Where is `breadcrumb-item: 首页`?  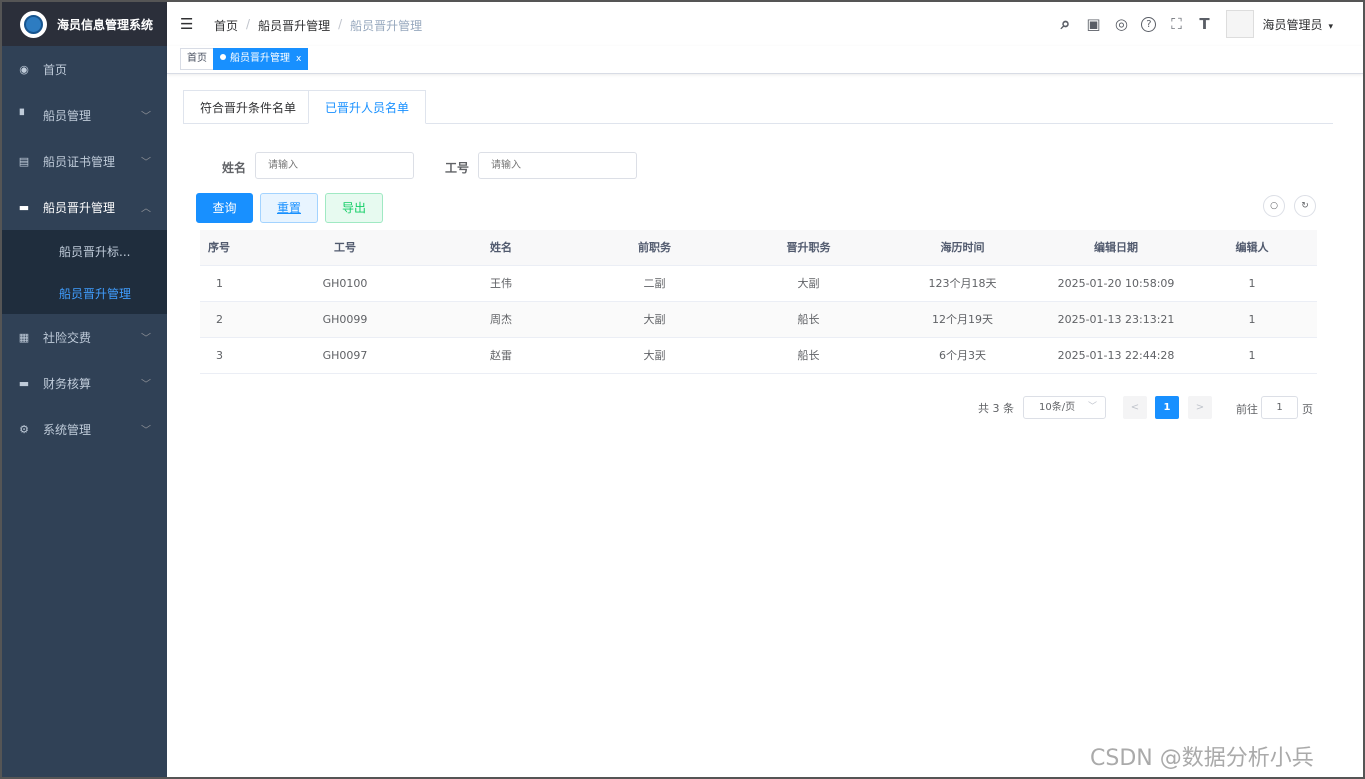 breadcrumb-item: 首页 is located at coordinates (226, 25).